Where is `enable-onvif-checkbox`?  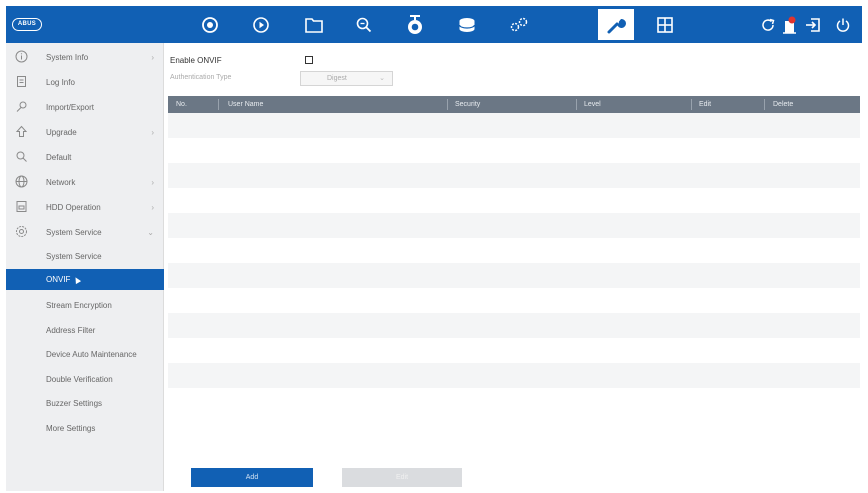 enable-onvif-checkbox is located at coordinates (309, 60).